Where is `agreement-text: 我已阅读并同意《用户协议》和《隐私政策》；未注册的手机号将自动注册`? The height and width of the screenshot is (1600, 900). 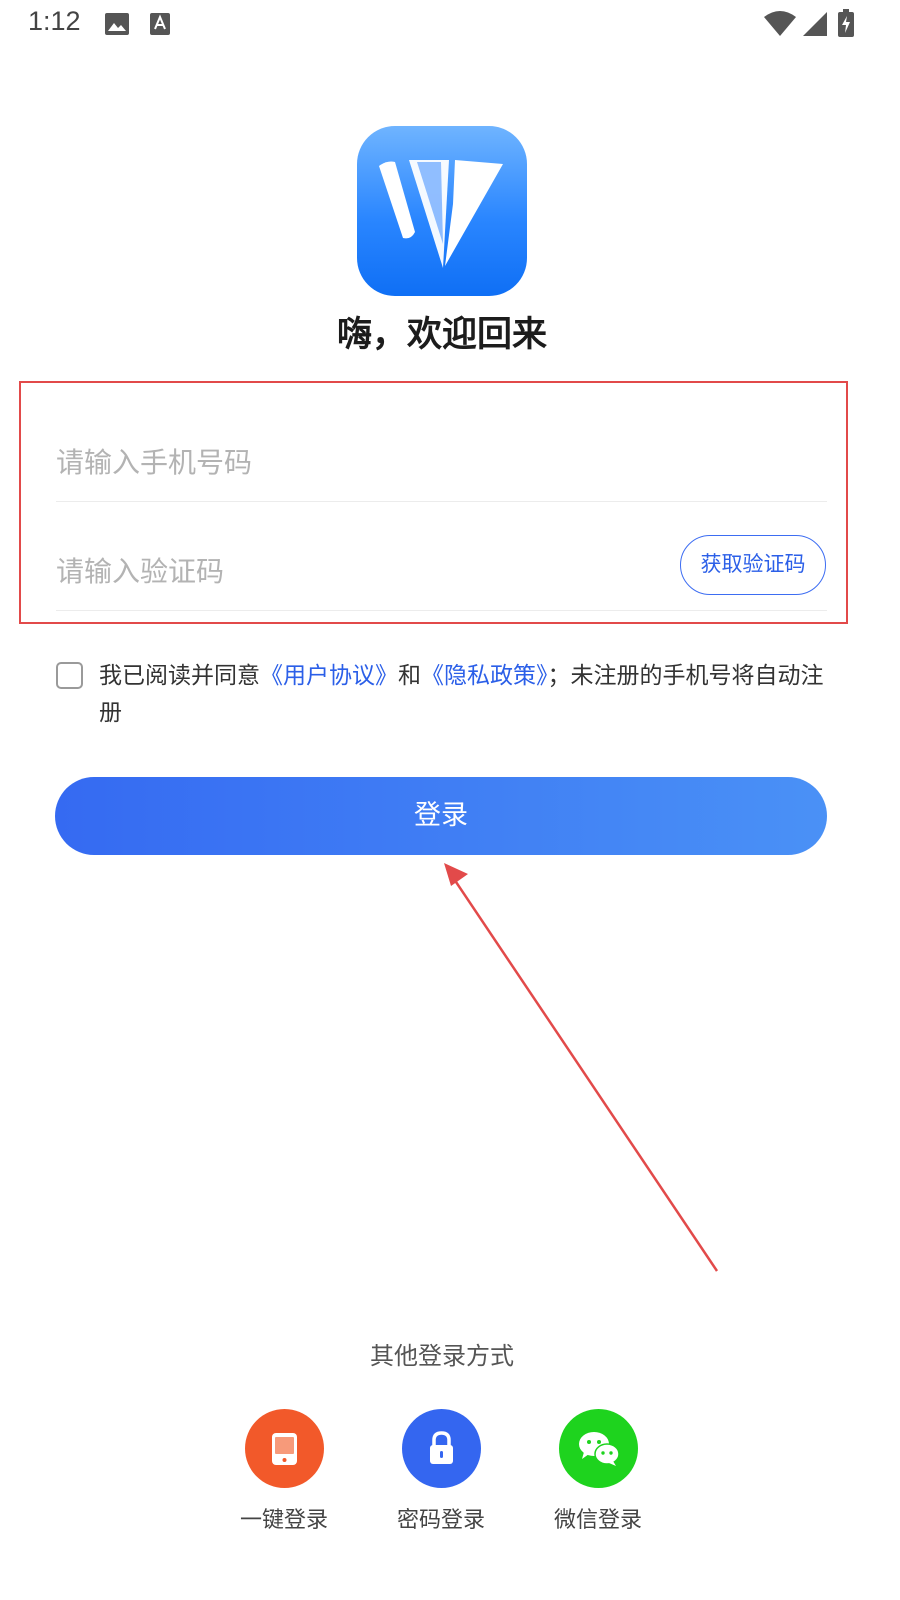 agreement-text: 我已阅读并同意《用户协议》和《隐私政策》；未注册的手机号将自动注册 is located at coordinates (464, 695).